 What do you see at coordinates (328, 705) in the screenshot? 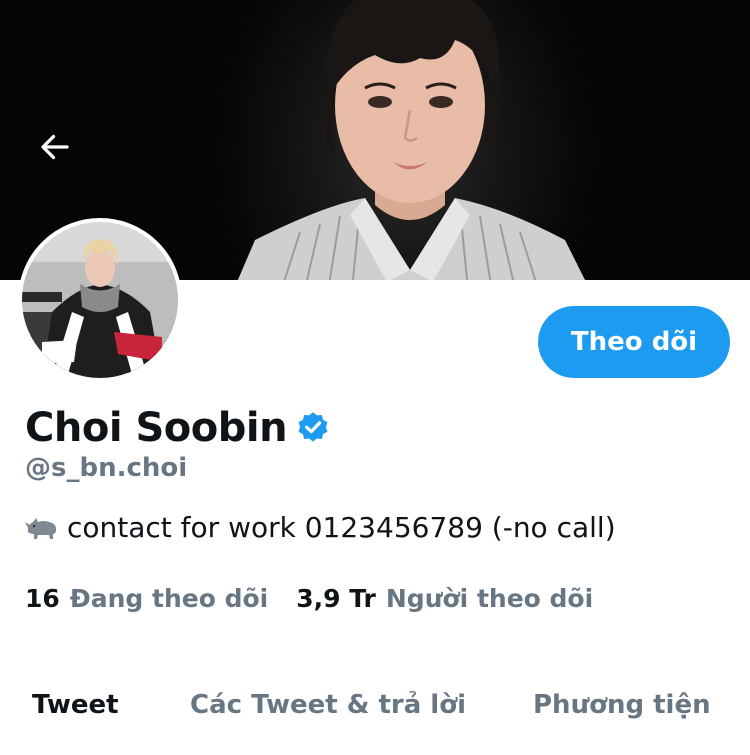
I see `tab-tweets-and-replies: Các Tweet & trả lời` at bounding box center [328, 705].